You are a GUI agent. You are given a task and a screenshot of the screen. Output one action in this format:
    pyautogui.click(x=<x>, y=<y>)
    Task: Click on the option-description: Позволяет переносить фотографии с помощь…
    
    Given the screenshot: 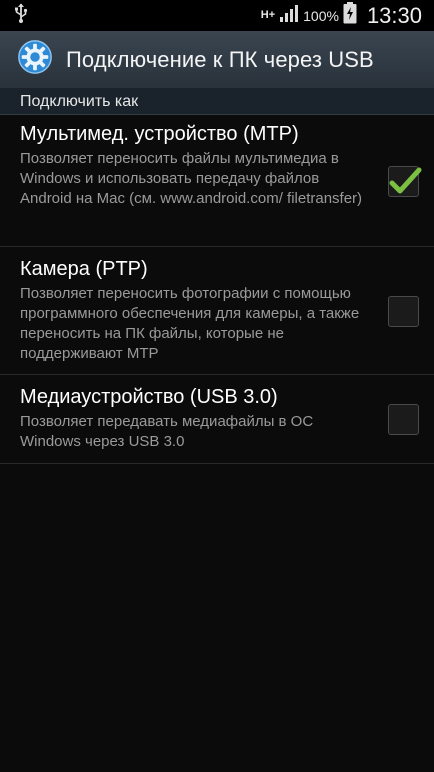 What is the action you would take?
    pyautogui.click(x=190, y=323)
    